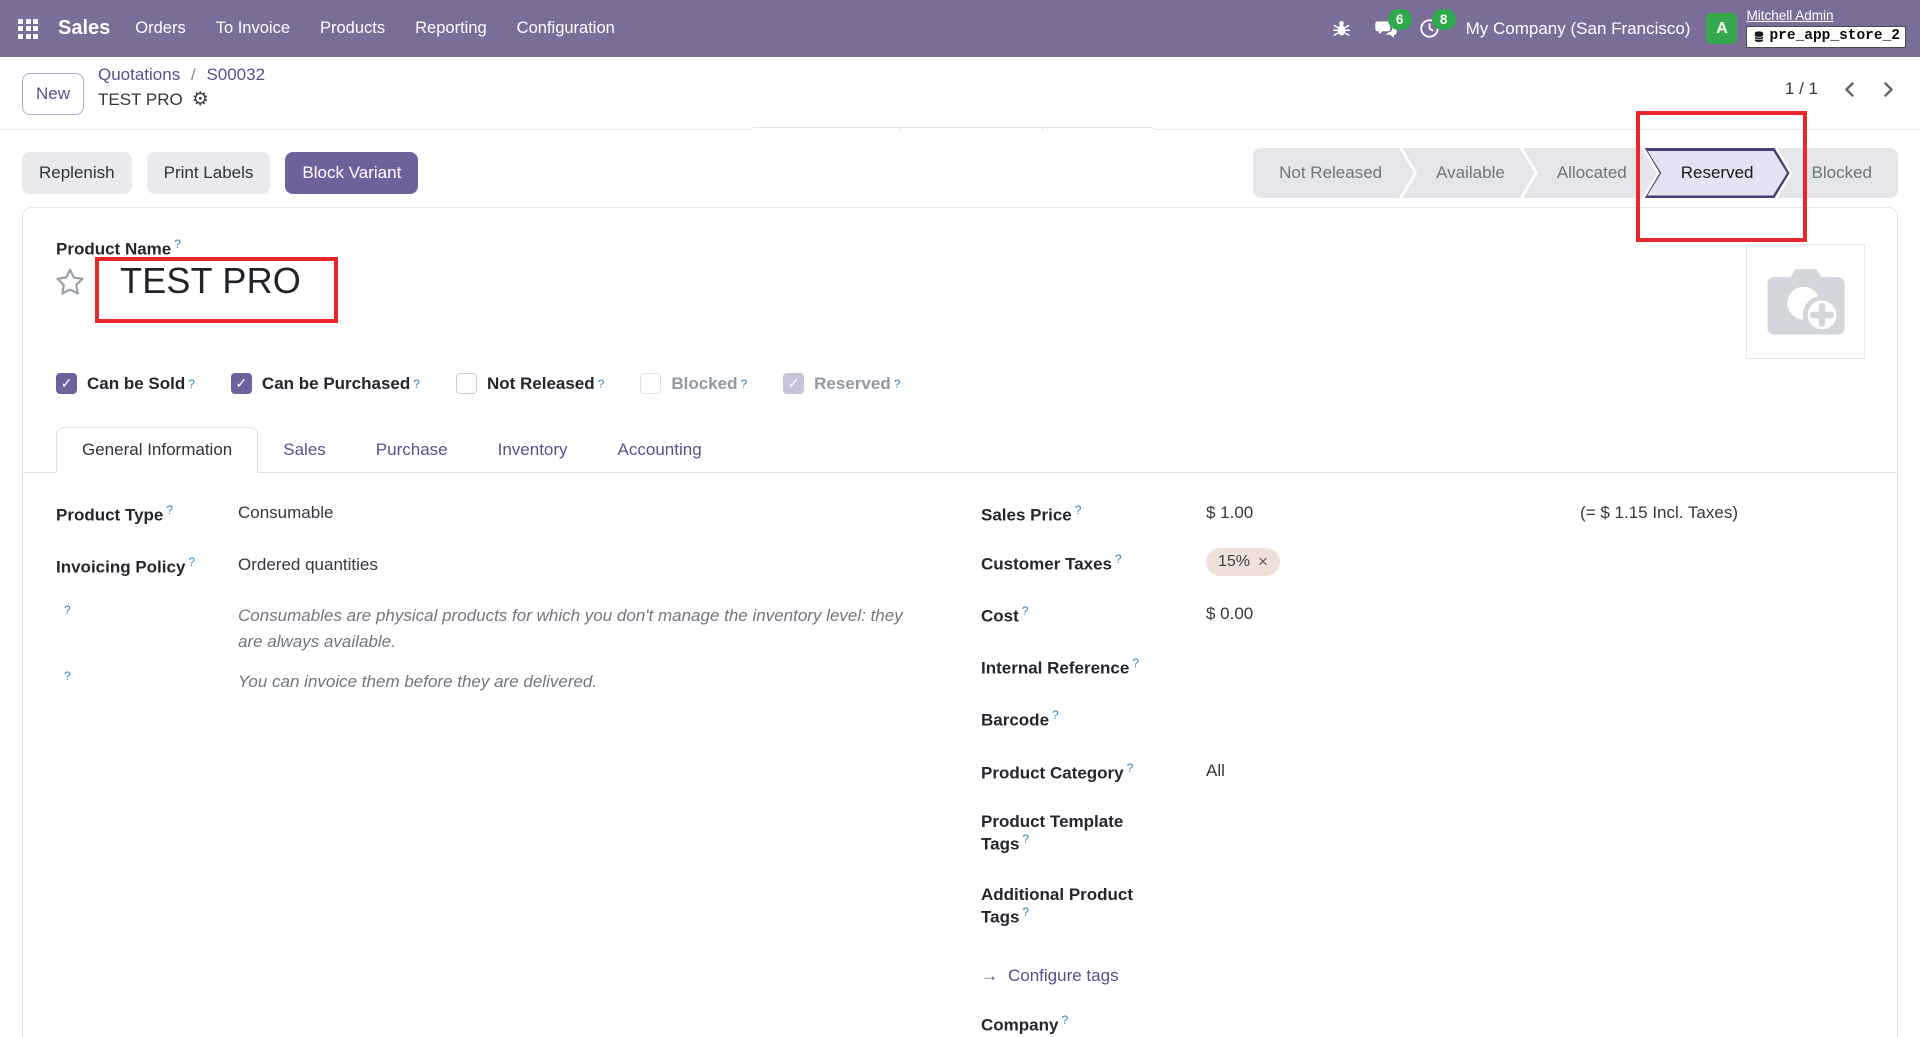  What do you see at coordinates (1837, 173) in the screenshot?
I see `status-step-blocked: Blocked` at bounding box center [1837, 173].